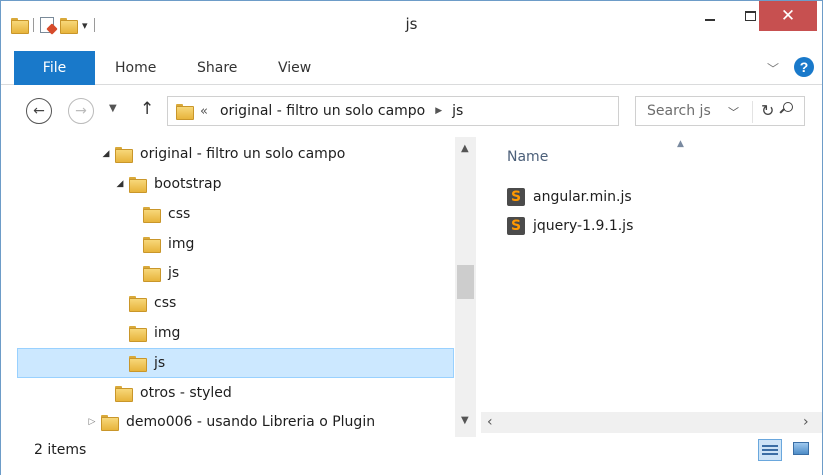  I want to click on ribbon-tabs: File Home Share View ﹀ ?, so click(411, 68).